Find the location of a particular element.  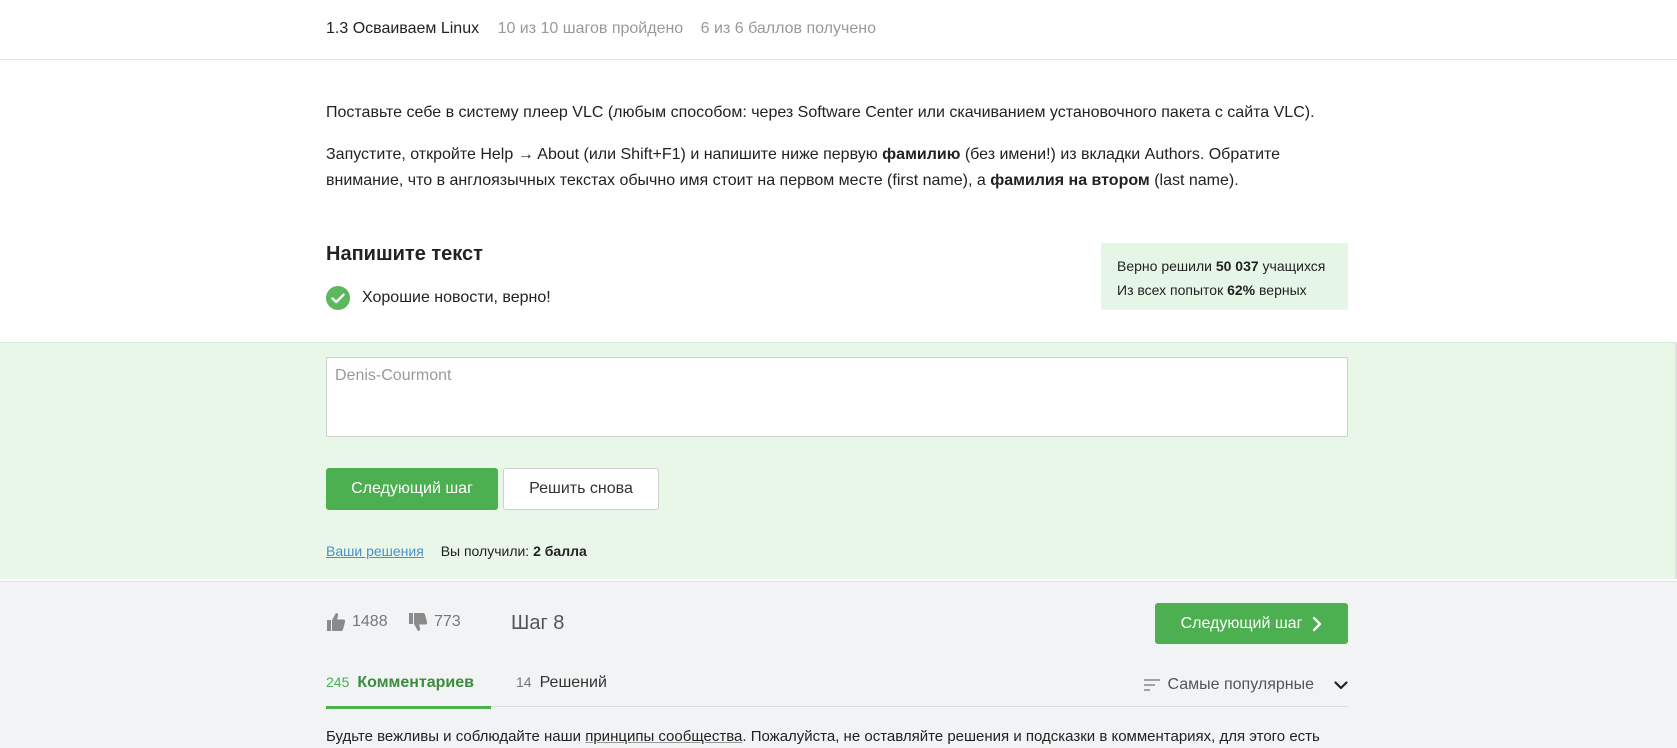

stats-text: верных is located at coordinates (1281, 290).